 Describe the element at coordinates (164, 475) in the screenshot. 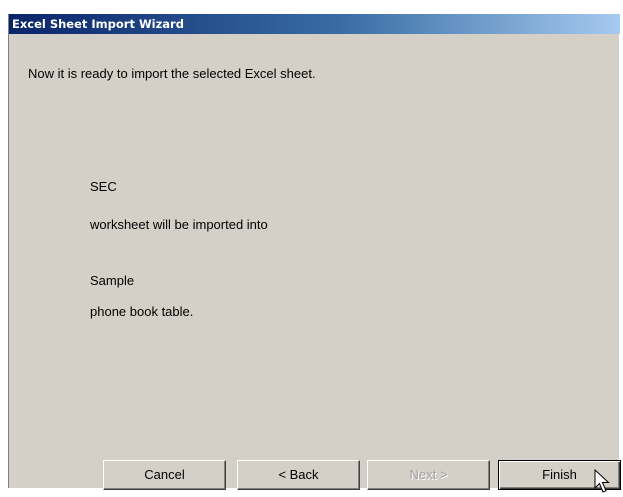

I see `cancel-button: Cancel` at that location.